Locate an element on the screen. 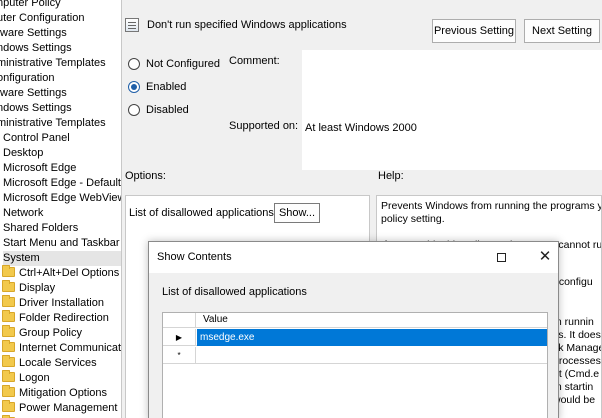 Image resolution: width=602 pixels, height=418 pixels. tree-item-label: nputer Policy is located at coordinates (30, 4).